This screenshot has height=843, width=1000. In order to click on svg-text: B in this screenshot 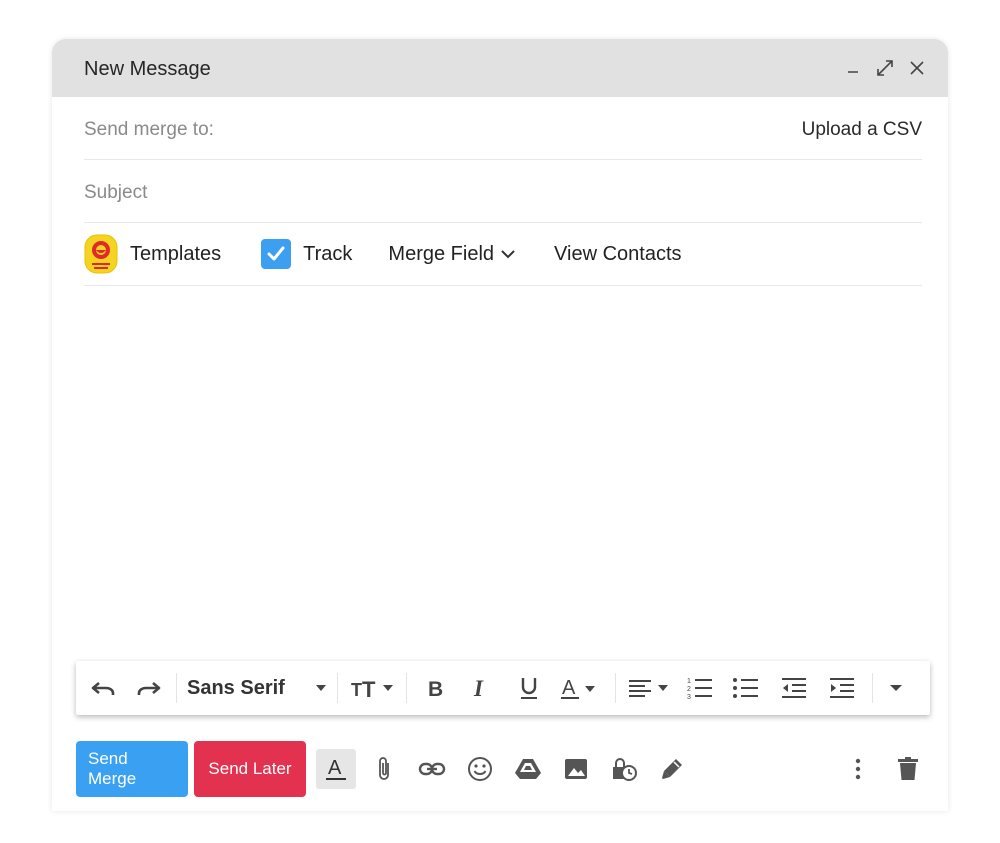, I will do `click(435, 688)`.